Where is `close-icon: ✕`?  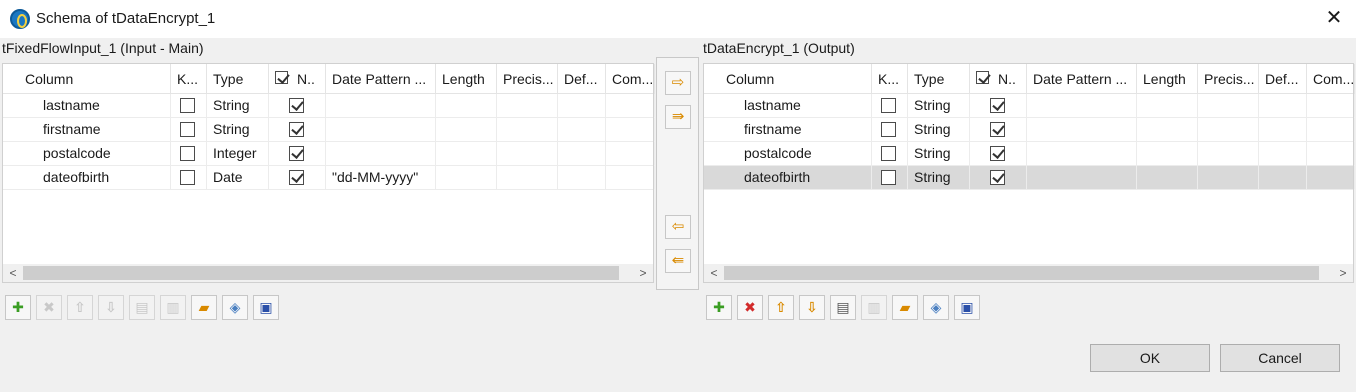 close-icon: ✕ is located at coordinates (1334, 18).